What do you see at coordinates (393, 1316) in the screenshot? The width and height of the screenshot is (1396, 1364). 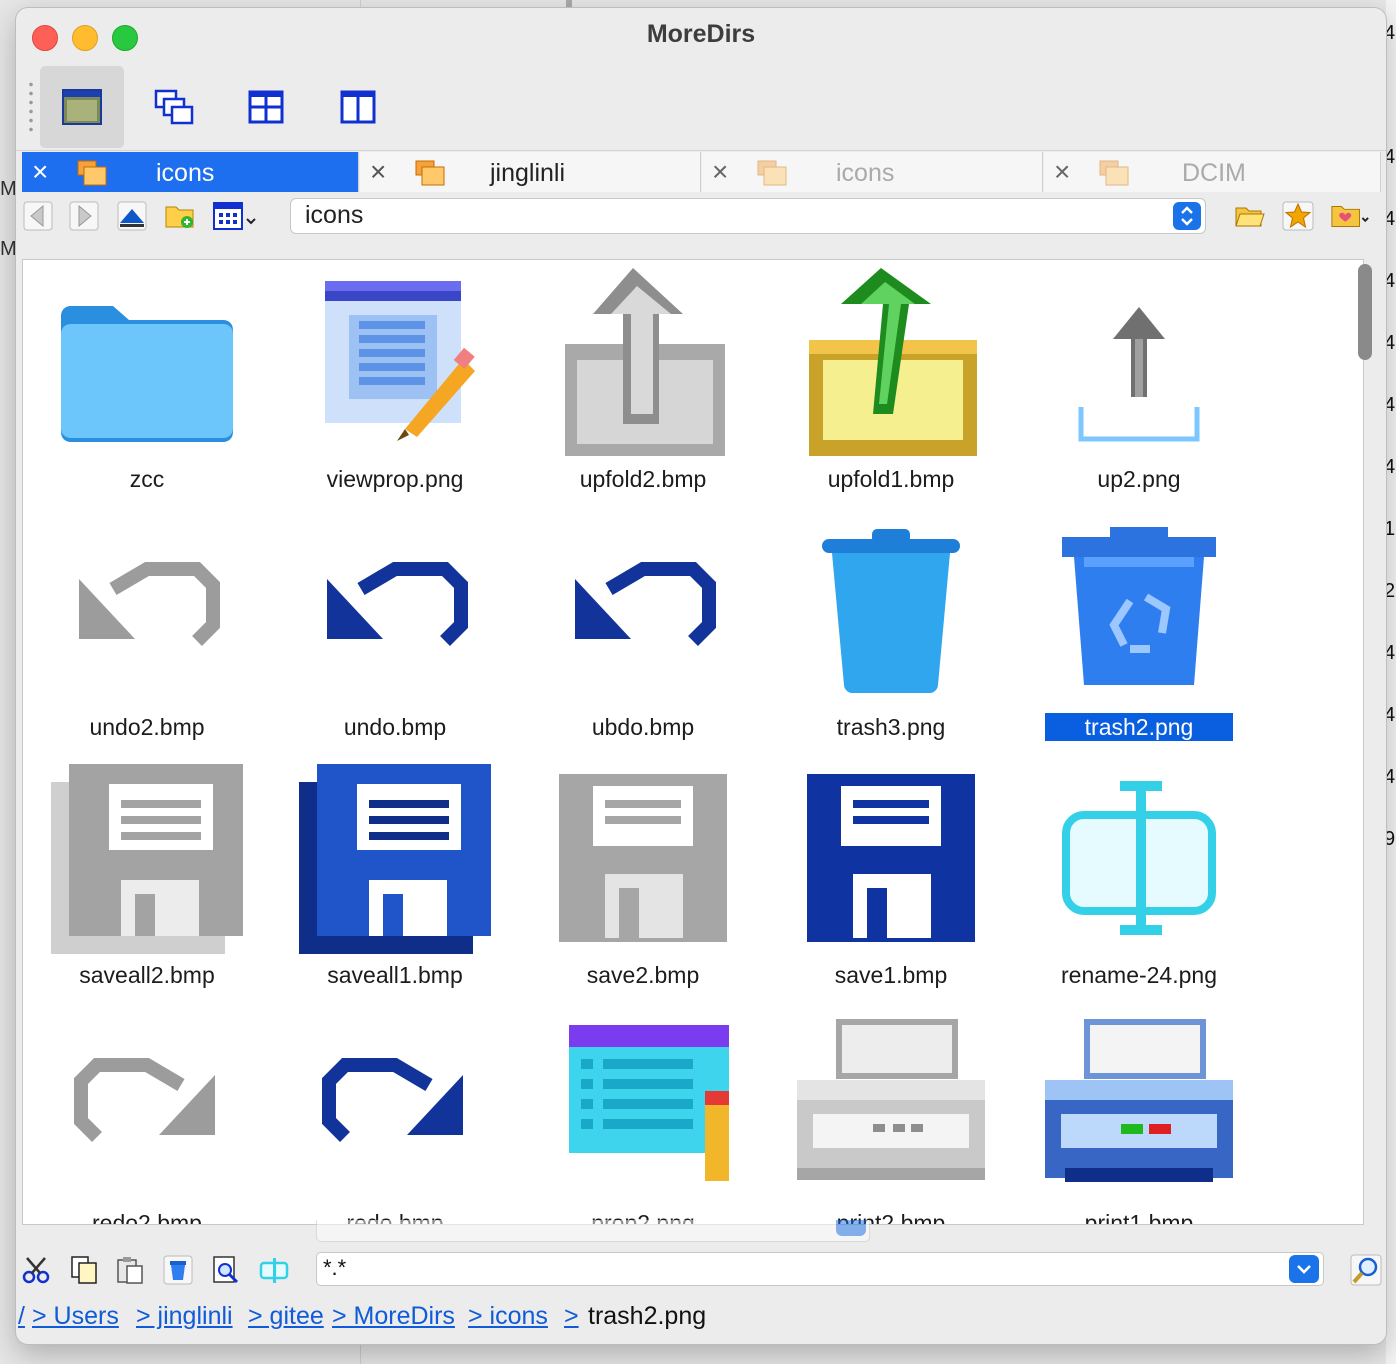 I see `breadcrumb-moredirs: > MoreDirs` at bounding box center [393, 1316].